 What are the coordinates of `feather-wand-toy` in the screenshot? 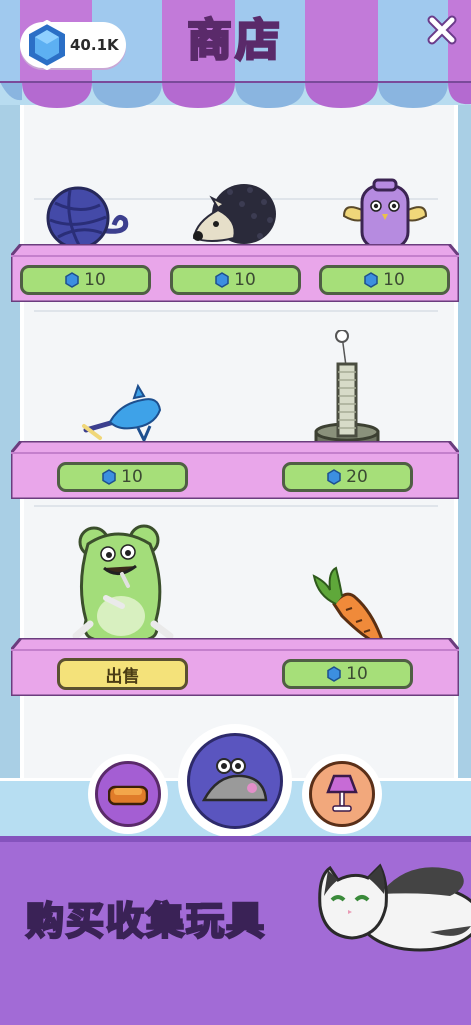 It's located at (125, 415).